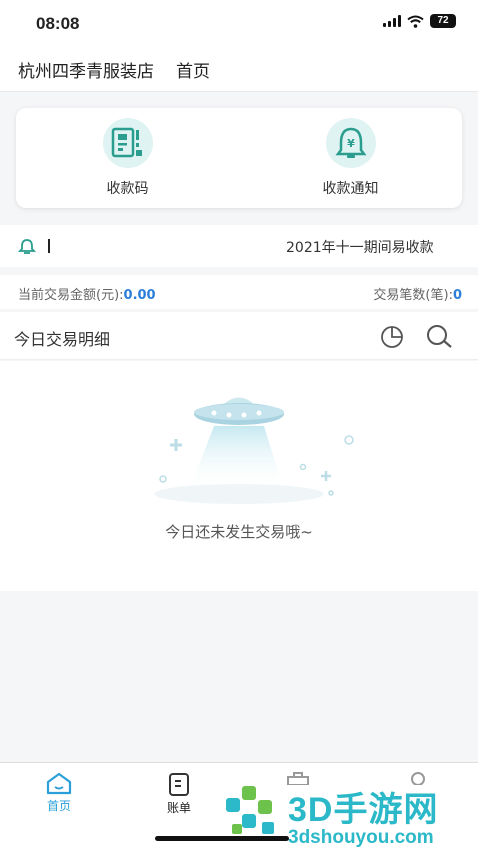  I want to click on nav-bar: 杭州四季青服装店 首页, so click(239, 70).